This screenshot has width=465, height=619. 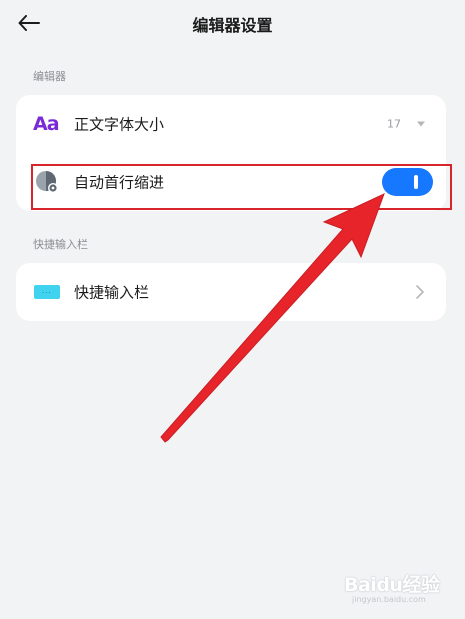 What do you see at coordinates (389, 599) in the screenshot?
I see `watermark-url: jingyan.baidu.com` at bounding box center [389, 599].